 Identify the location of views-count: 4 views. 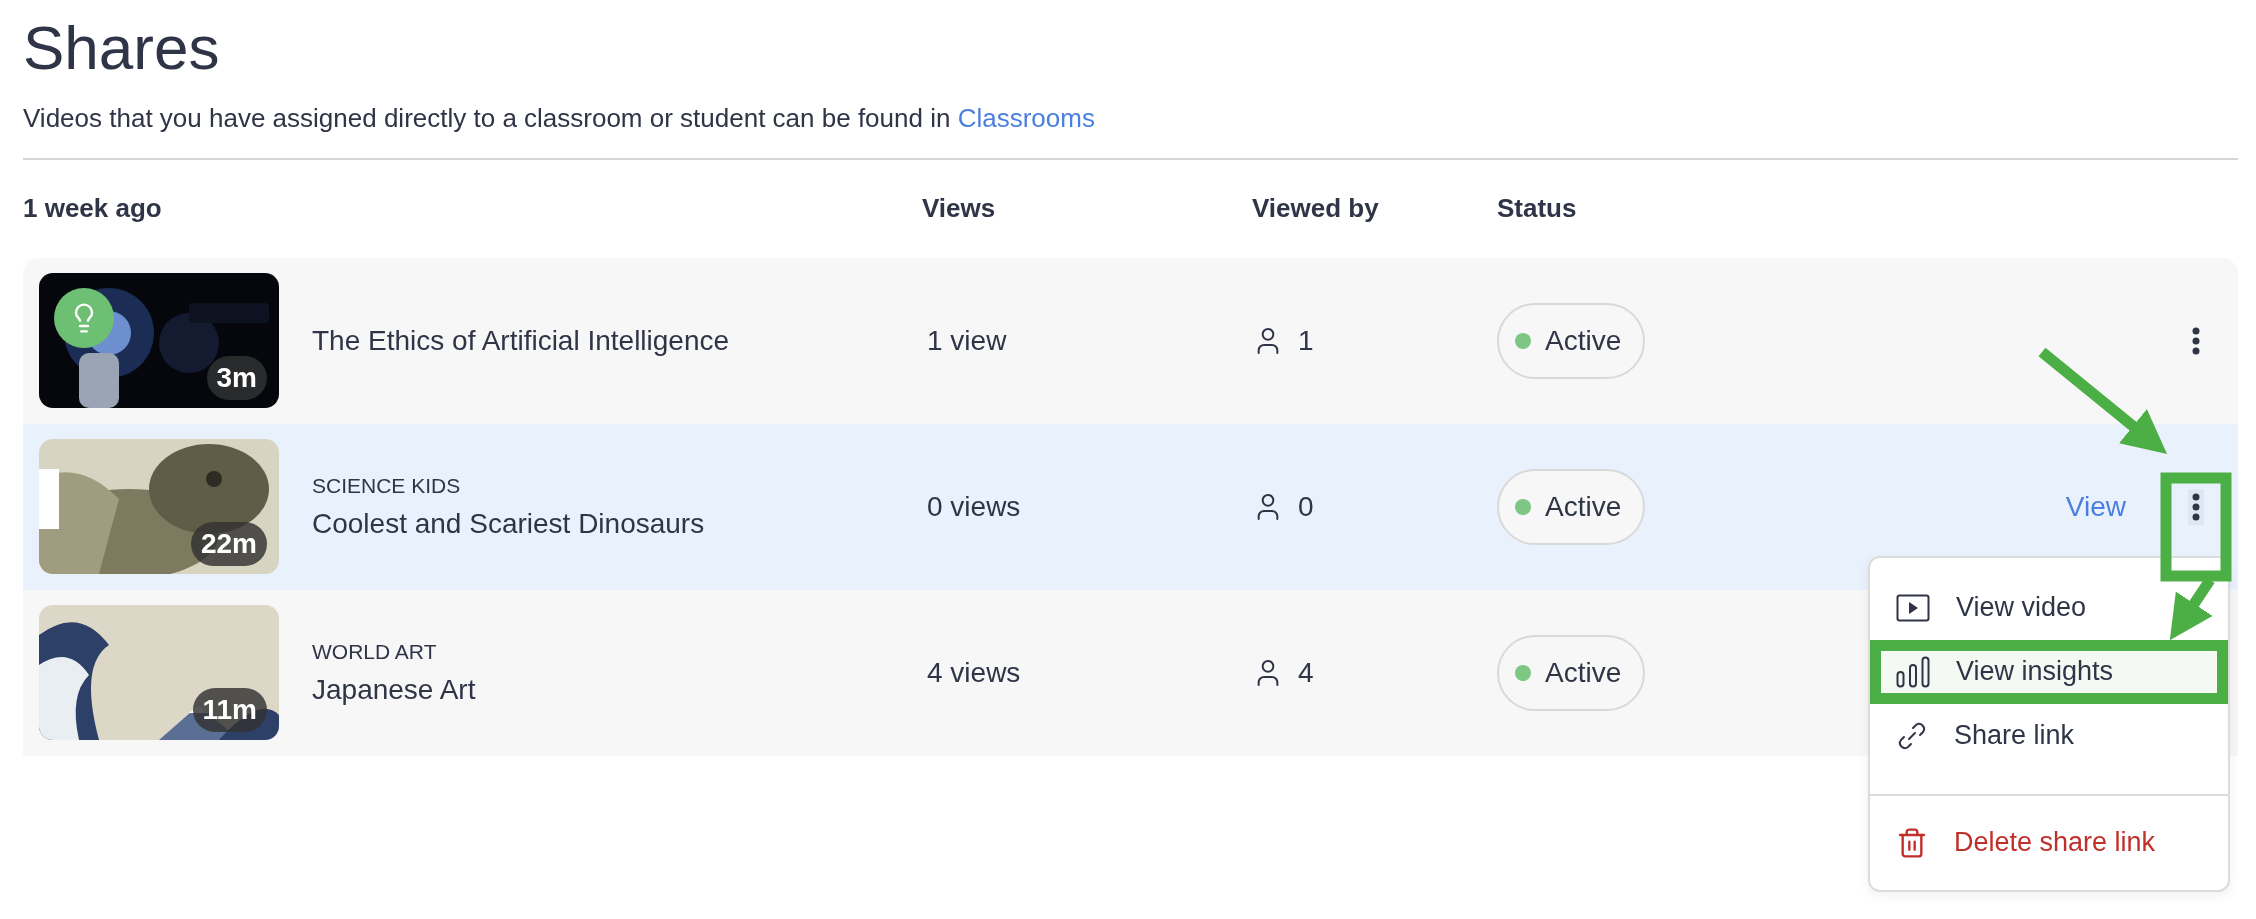
(974, 673).